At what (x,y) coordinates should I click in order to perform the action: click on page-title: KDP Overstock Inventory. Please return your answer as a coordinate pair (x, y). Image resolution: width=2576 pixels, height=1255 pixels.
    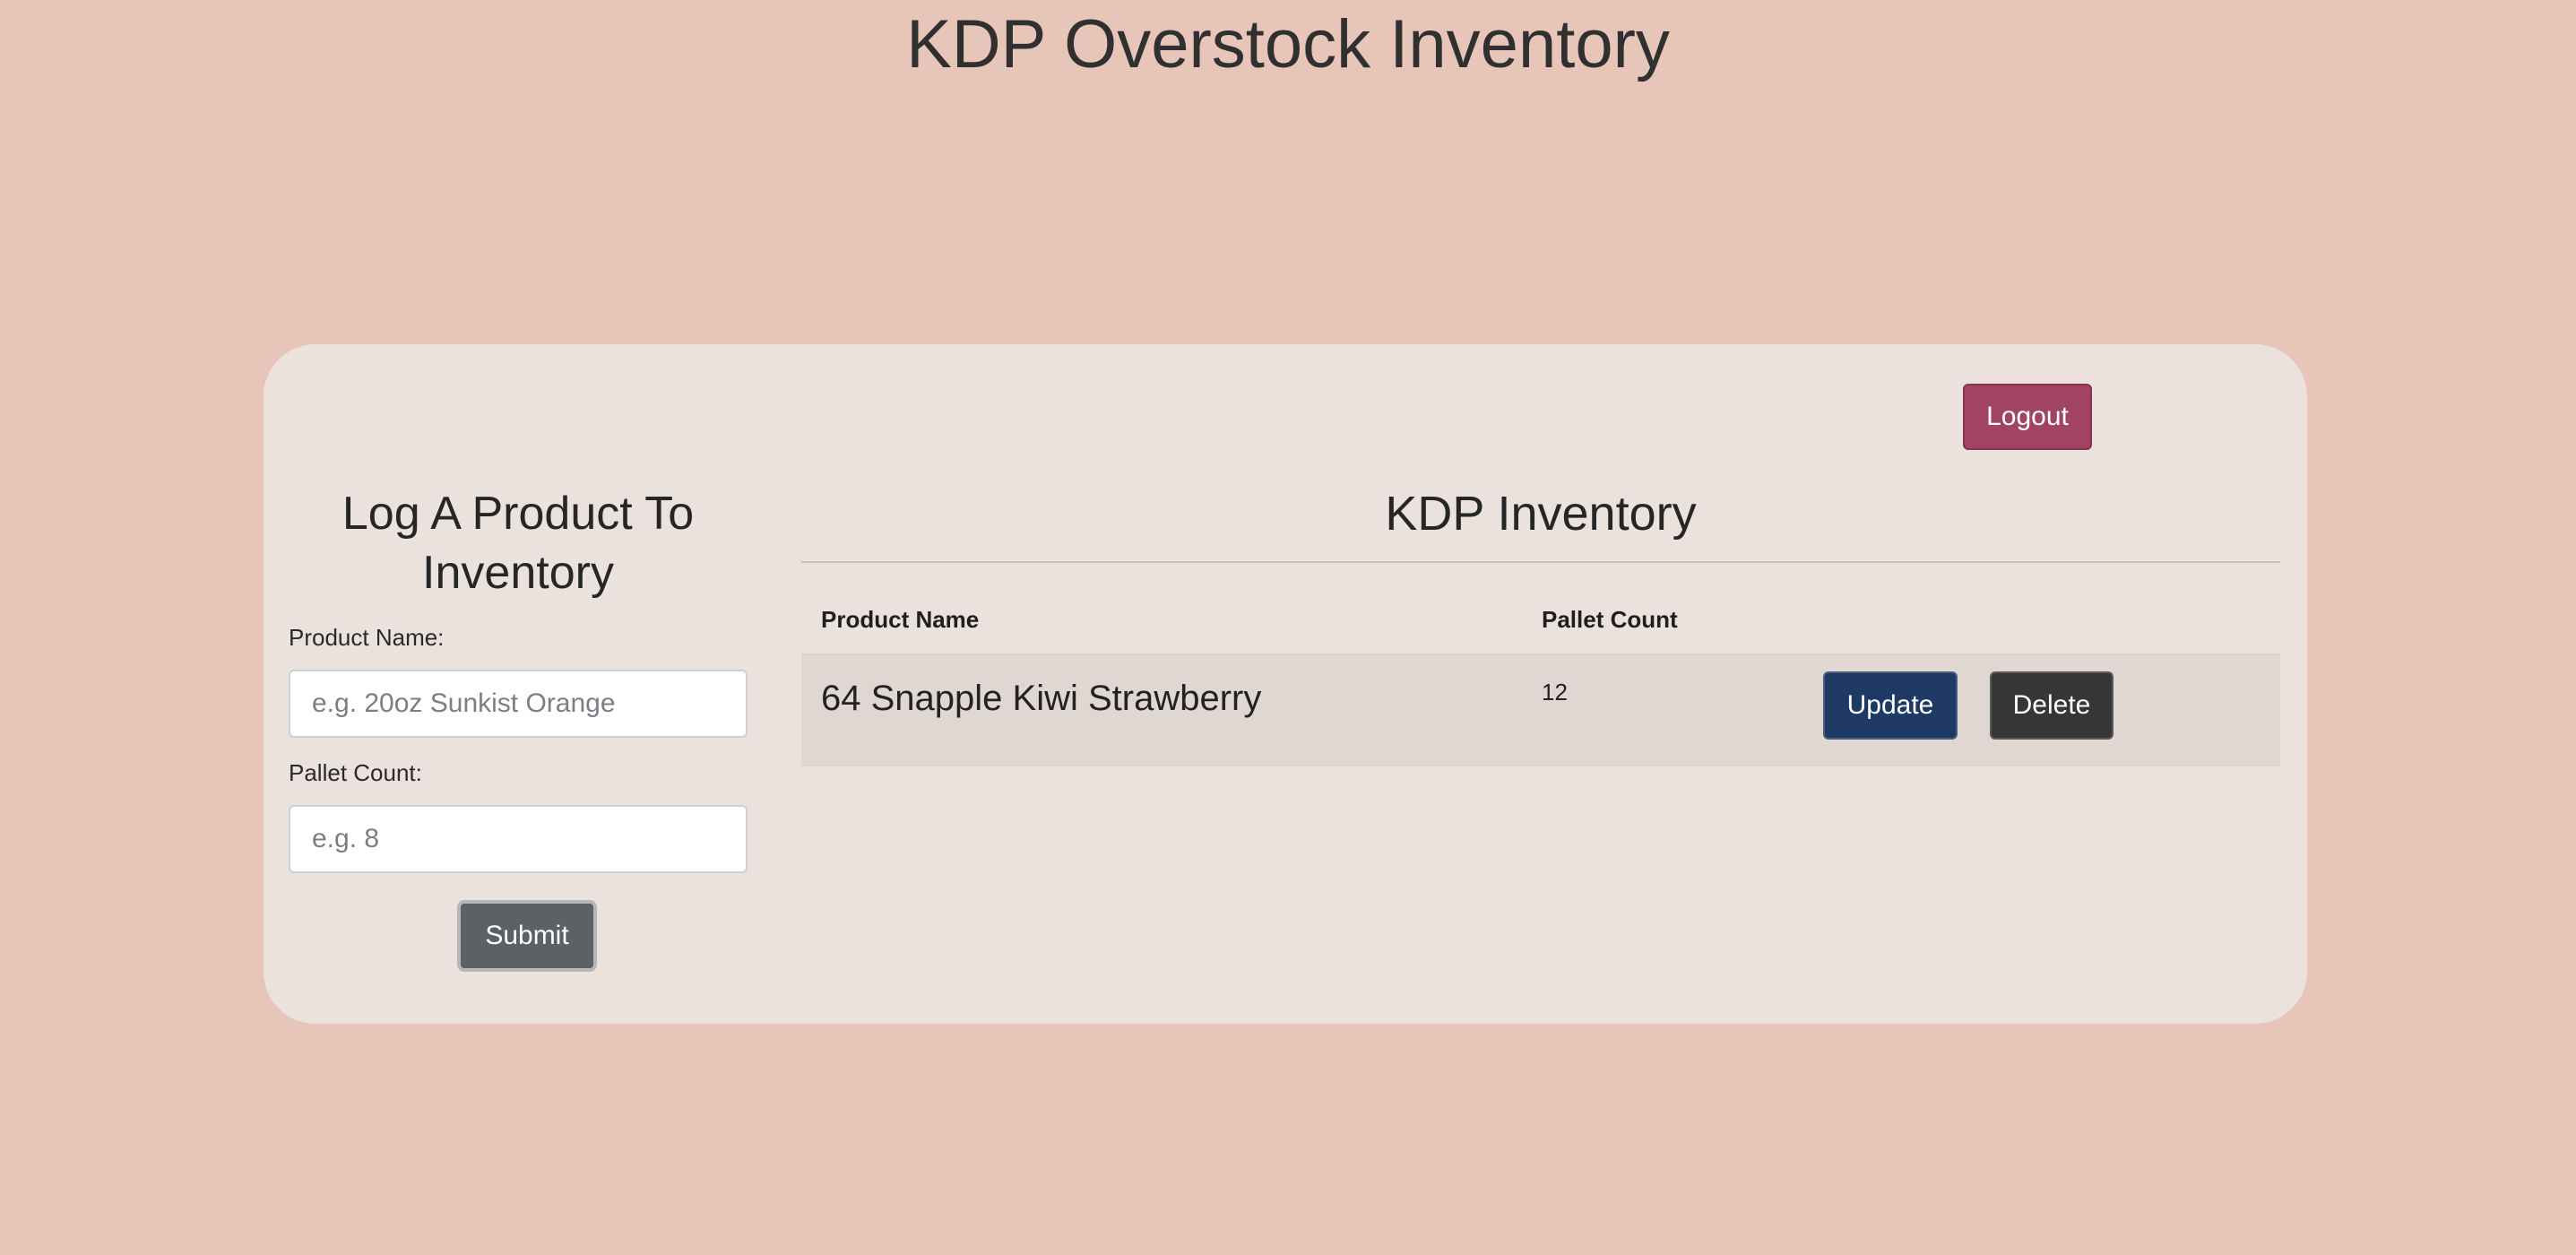
    Looking at the image, I should click on (1288, 44).